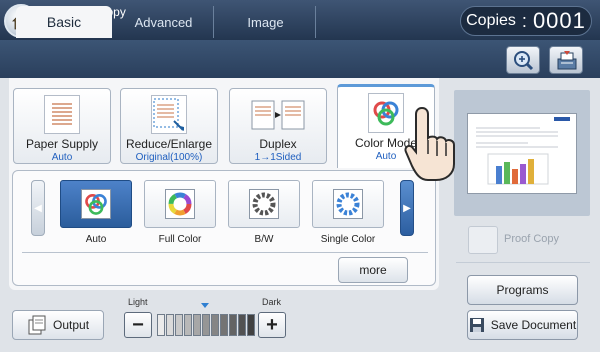 This screenshot has height=352, width=600. I want to click on tab-image: Image, so click(266, 22).